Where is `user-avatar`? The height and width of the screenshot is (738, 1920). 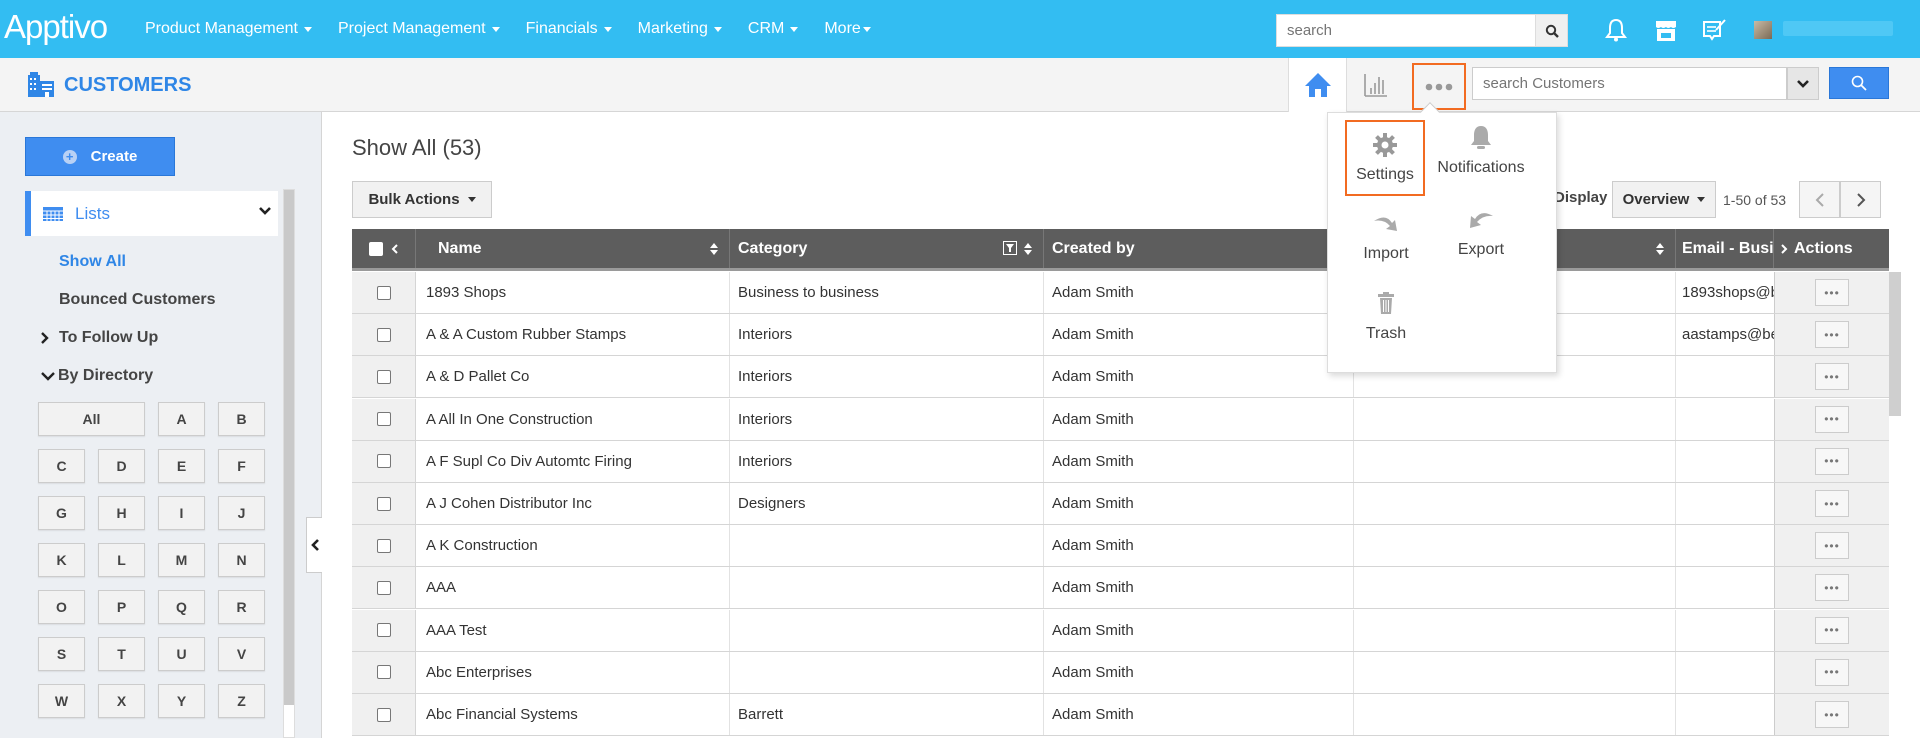 user-avatar is located at coordinates (1763, 30).